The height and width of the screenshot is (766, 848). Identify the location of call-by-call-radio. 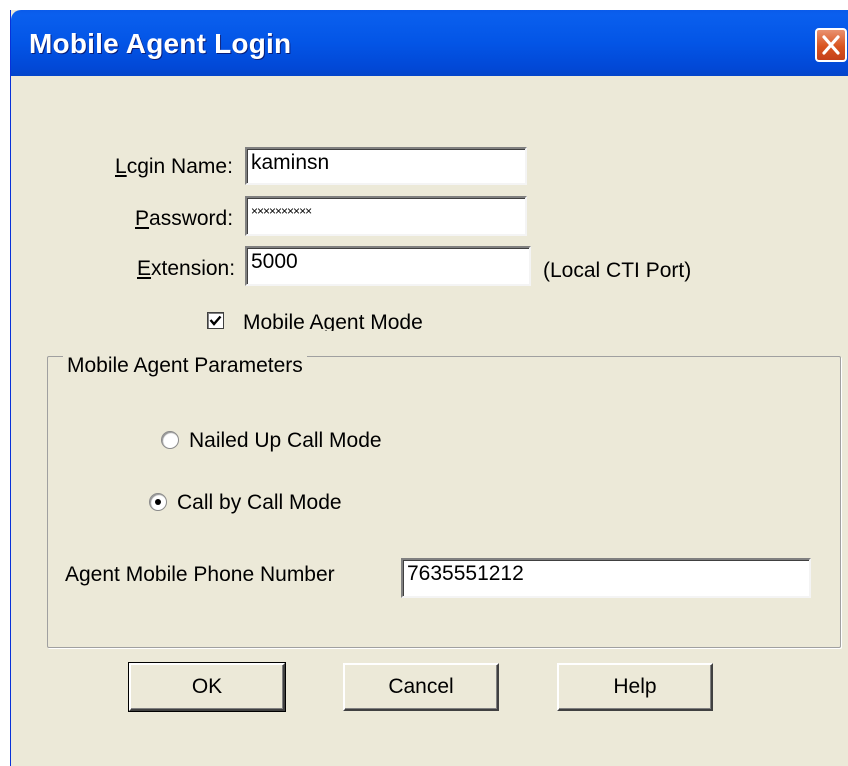
(158, 502).